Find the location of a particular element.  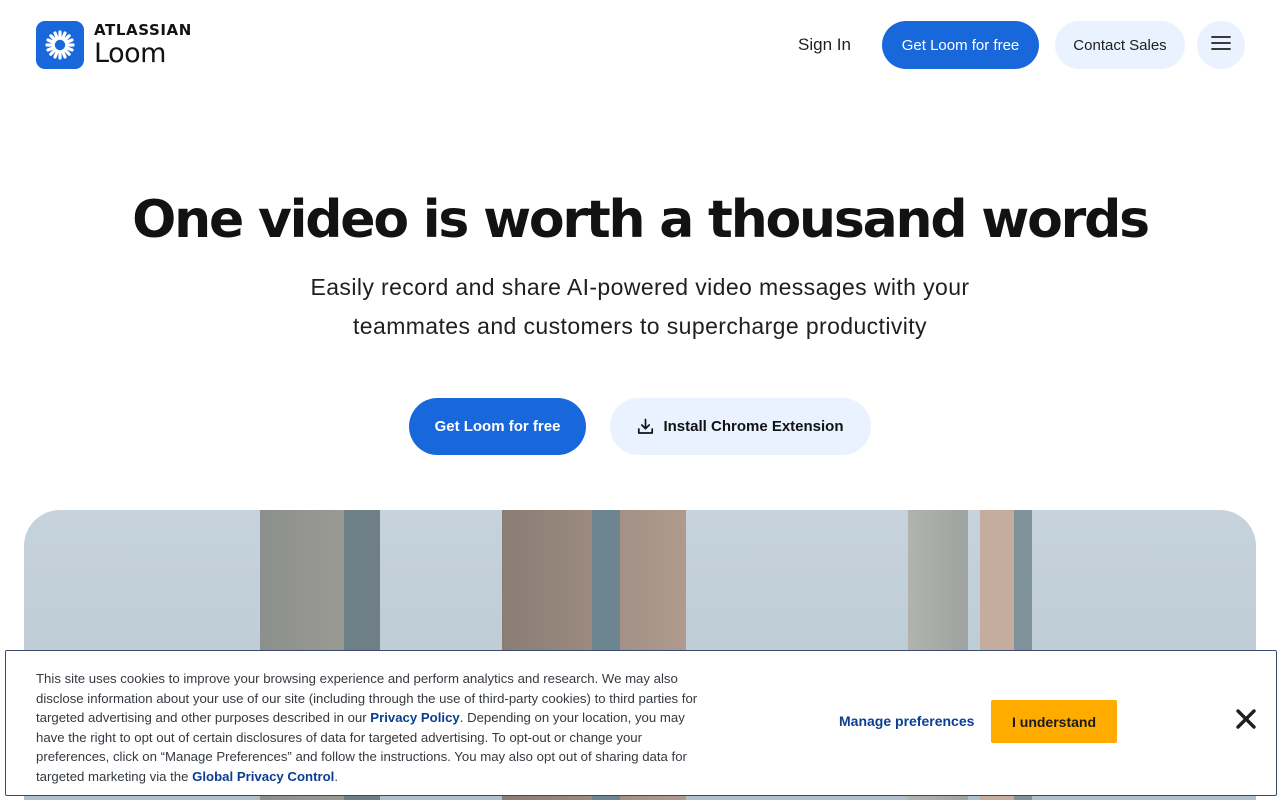

logo-brand-text: ATLASSIAN is located at coordinates (143, 30).